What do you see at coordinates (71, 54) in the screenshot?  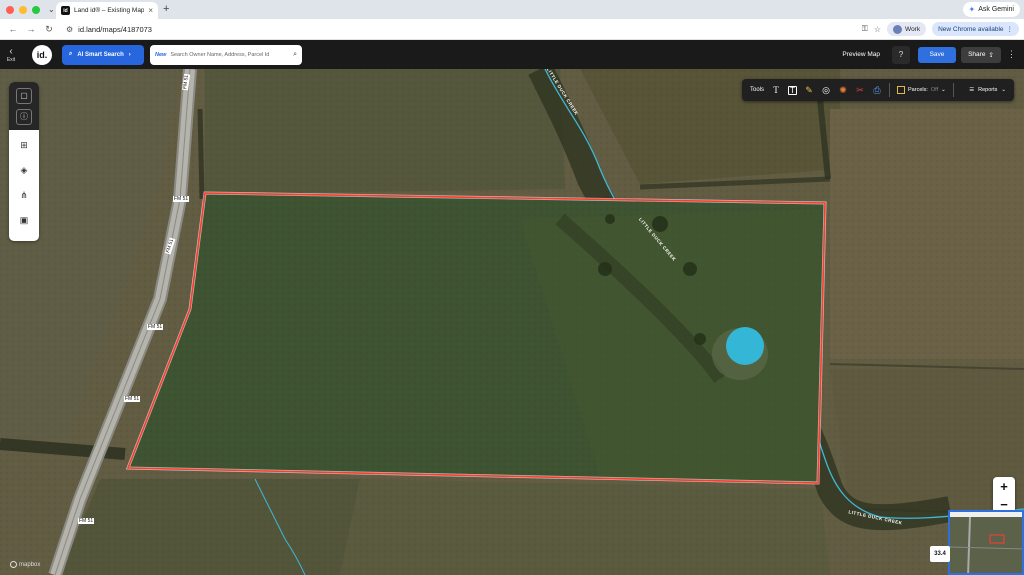 I see `search-icon: ⌕` at bounding box center [71, 54].